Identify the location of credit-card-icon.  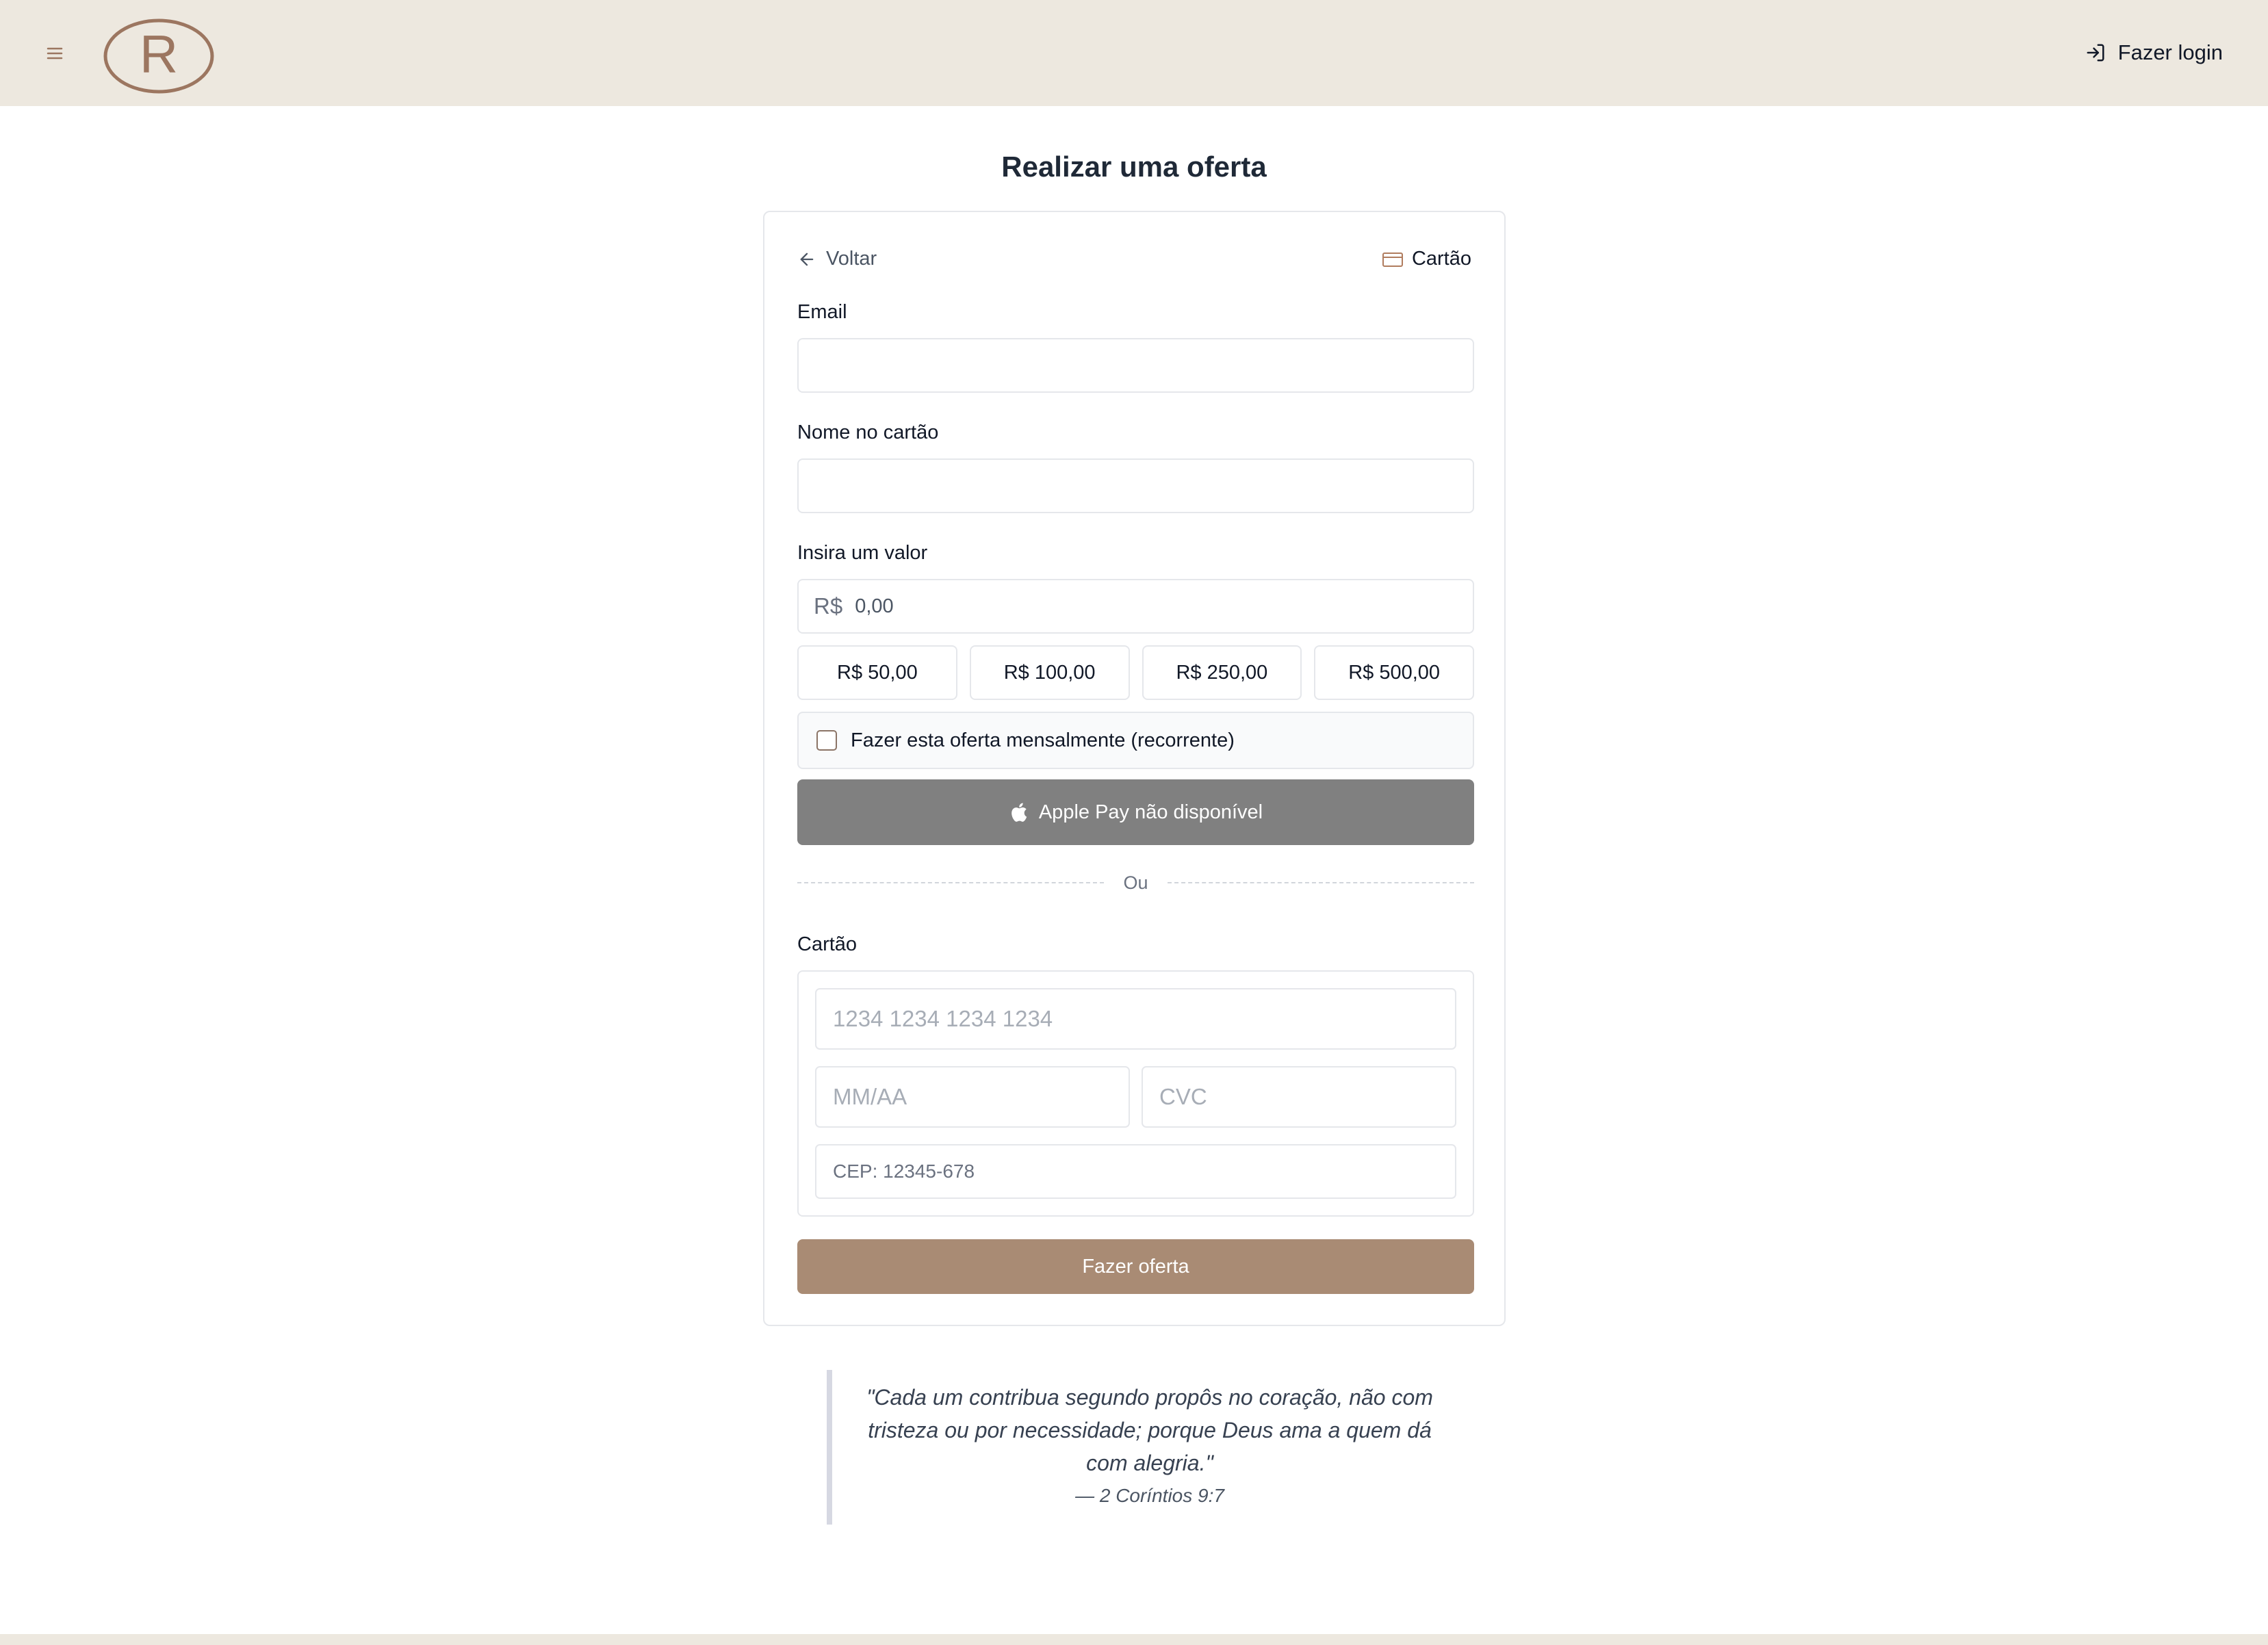
(1392, 259).